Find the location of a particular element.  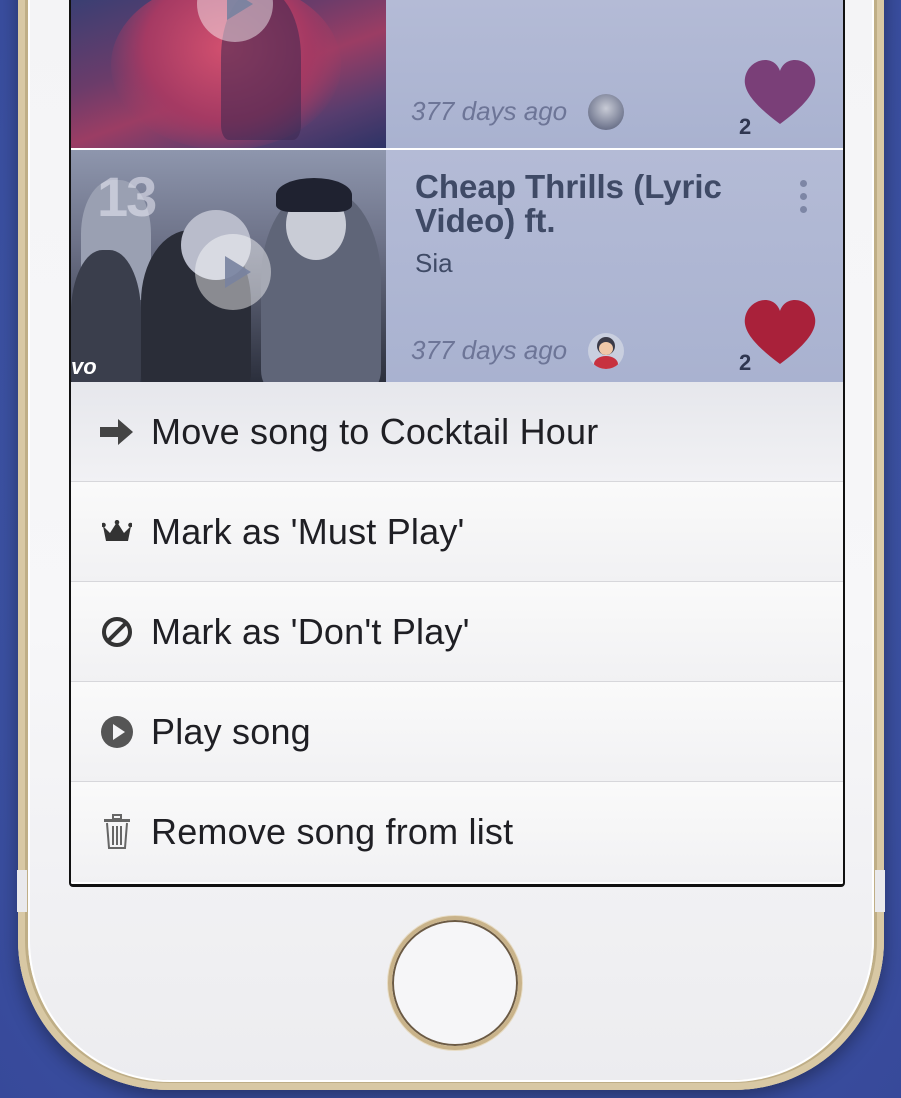

song-thumbnail is located at coordinates (228, 74).